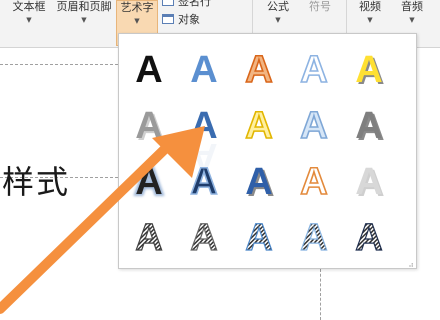 The width and height of the screenshot is (440, 320). What do you see at coordinates (168, 3) in the screenshot?
I see `signature-line-icon` at bounding box center [168, 3].